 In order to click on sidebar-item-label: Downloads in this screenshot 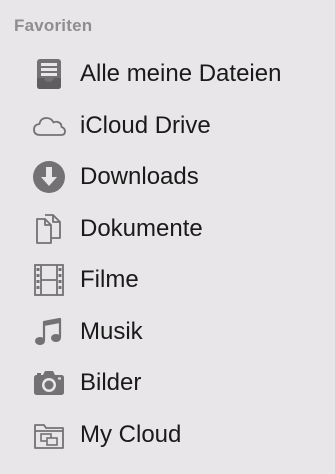, I will do `click(139, 176)`.